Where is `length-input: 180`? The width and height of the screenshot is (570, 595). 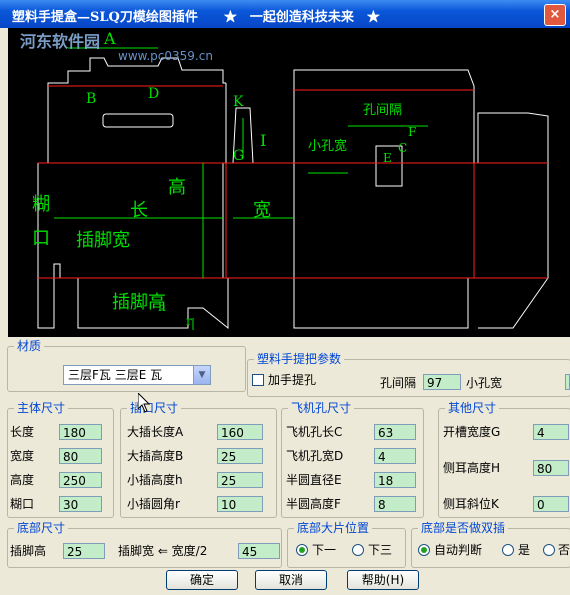
length-input: 180 is located at coordinates (80, 432).